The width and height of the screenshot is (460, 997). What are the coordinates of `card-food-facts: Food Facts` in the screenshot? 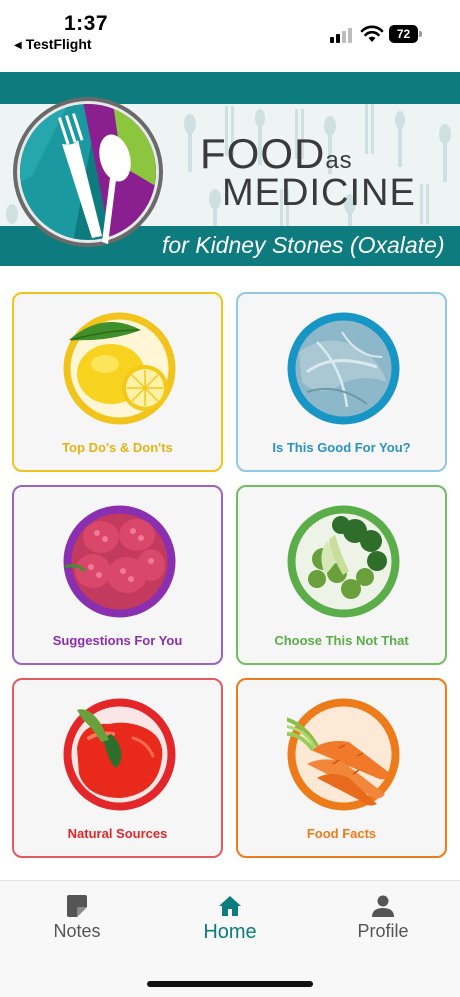 It's located at (341, 768).